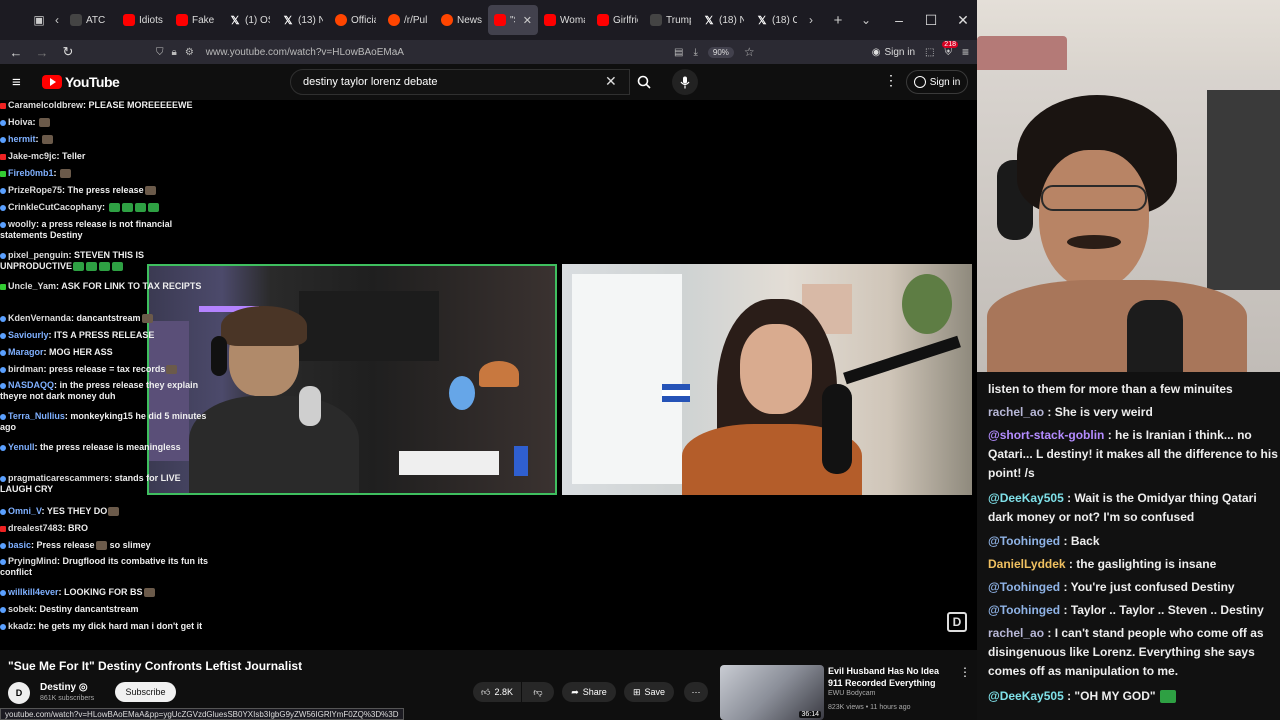  Describe the element at coordinates (772, 692) in the screenshot. I see `recommended-thumbnail: 36:14` at that location.